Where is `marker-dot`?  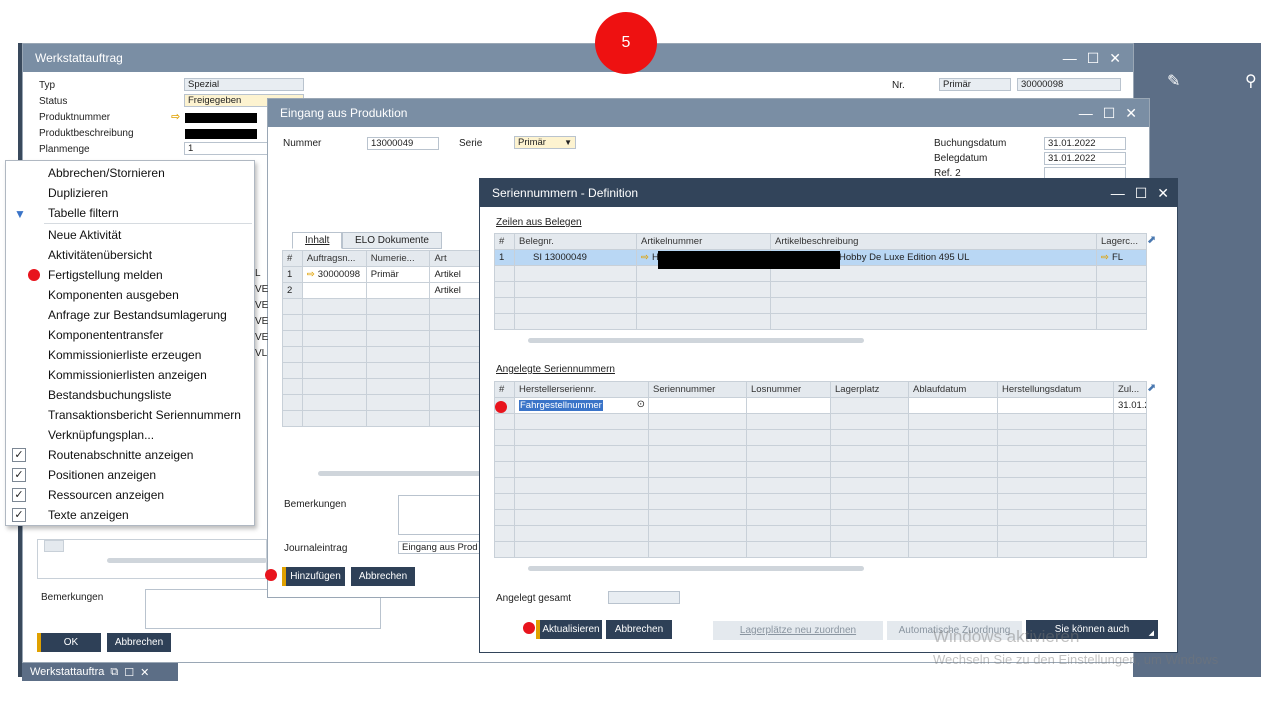
marker-dot is located at coordinates (271, 575).